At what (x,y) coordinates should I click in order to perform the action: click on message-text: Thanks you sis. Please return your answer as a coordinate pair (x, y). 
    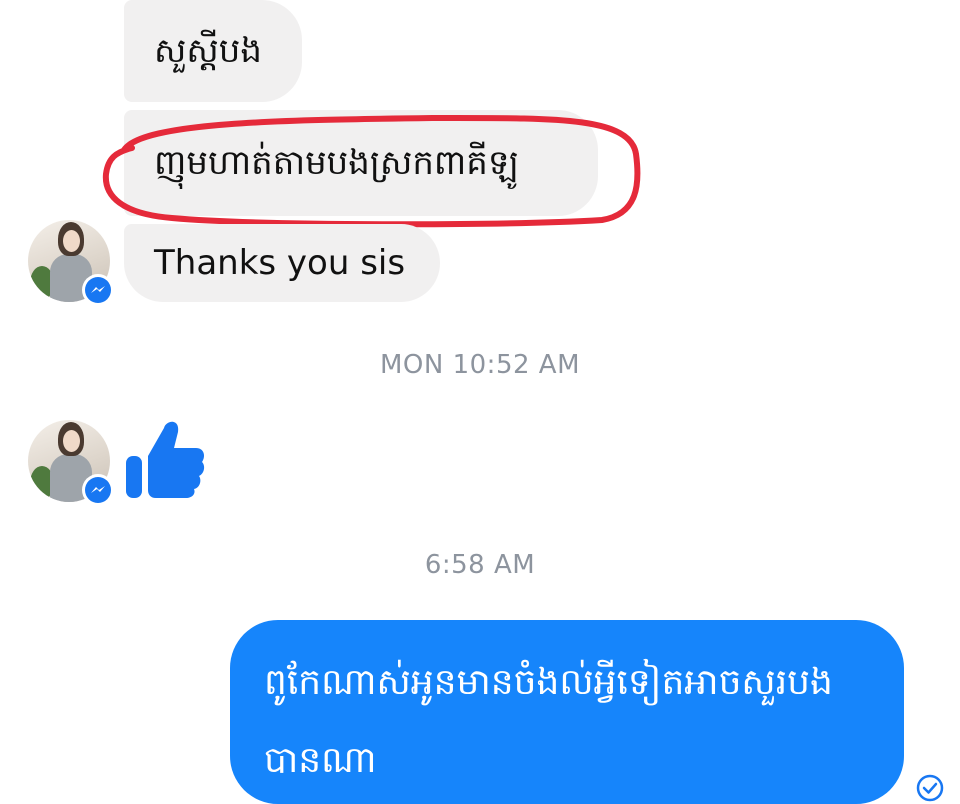
    Looking at the image, I should click on (280, 263).